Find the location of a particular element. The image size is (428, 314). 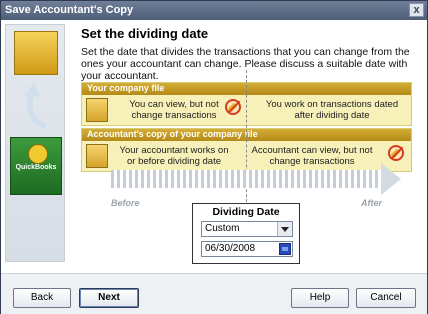

dividing-date-value: 06/30/2008 is located at coordinates (230, 248).